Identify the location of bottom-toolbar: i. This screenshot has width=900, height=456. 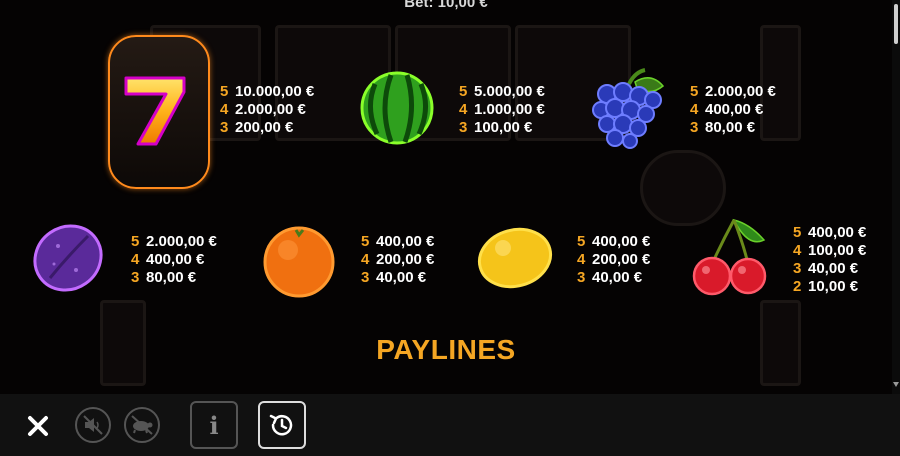
(450, 425).